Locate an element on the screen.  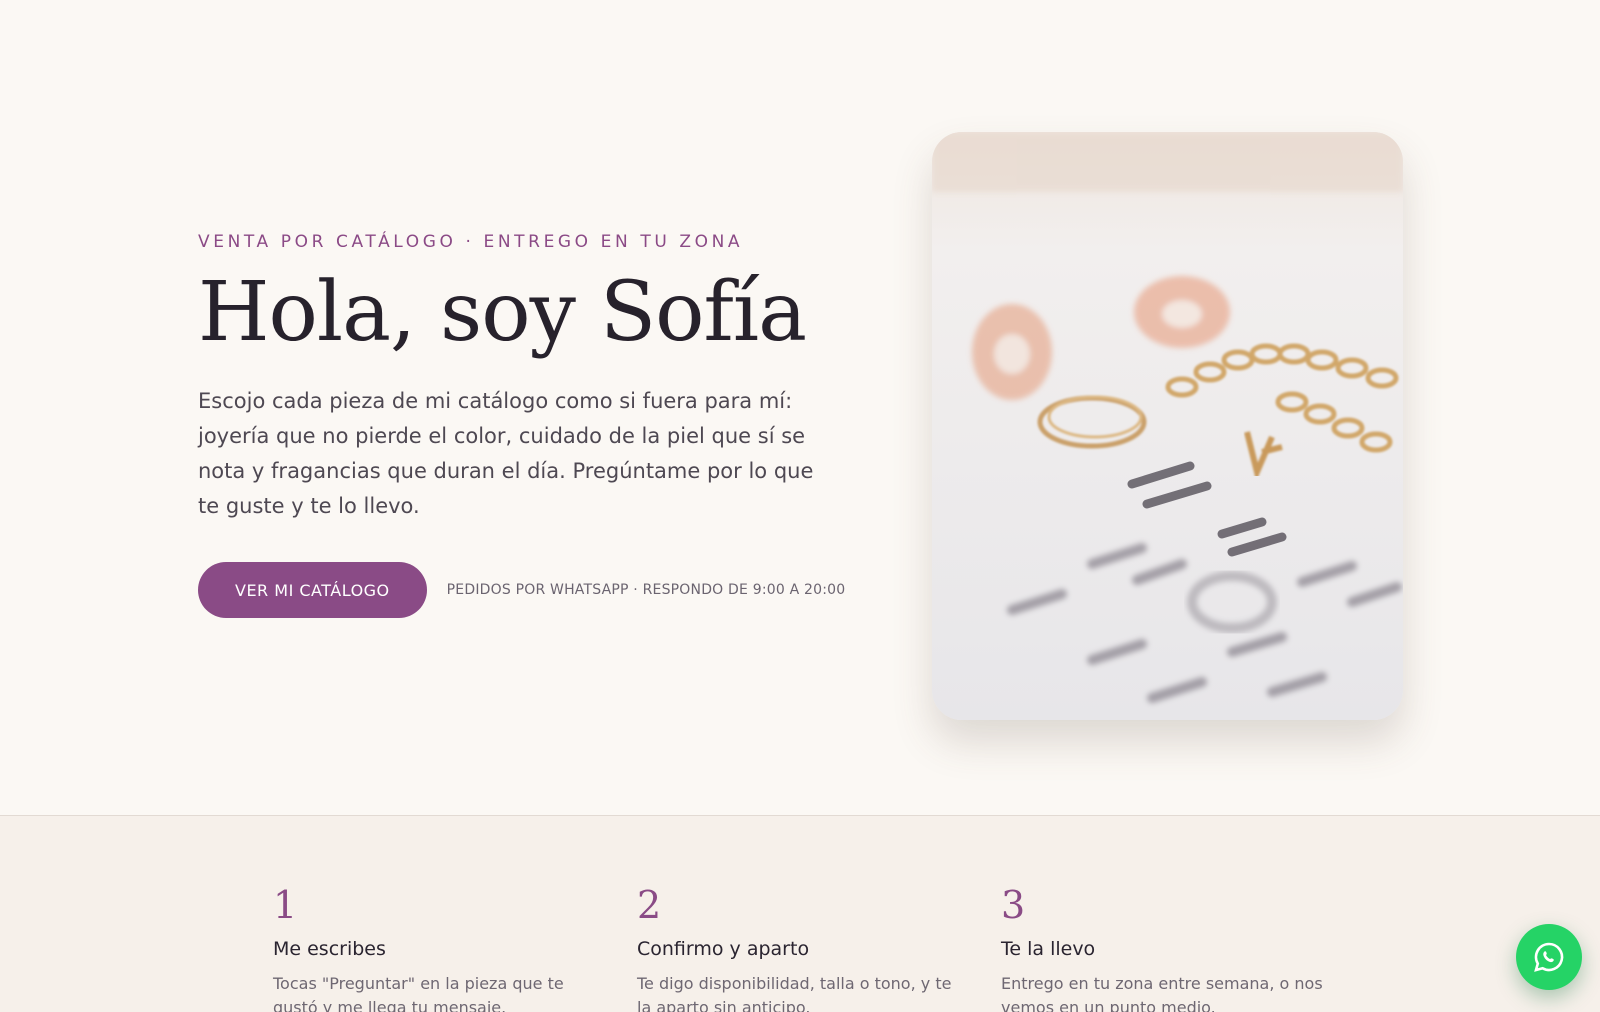
page-title: Hola, soy Sofía is located at coordinates (502, 312).